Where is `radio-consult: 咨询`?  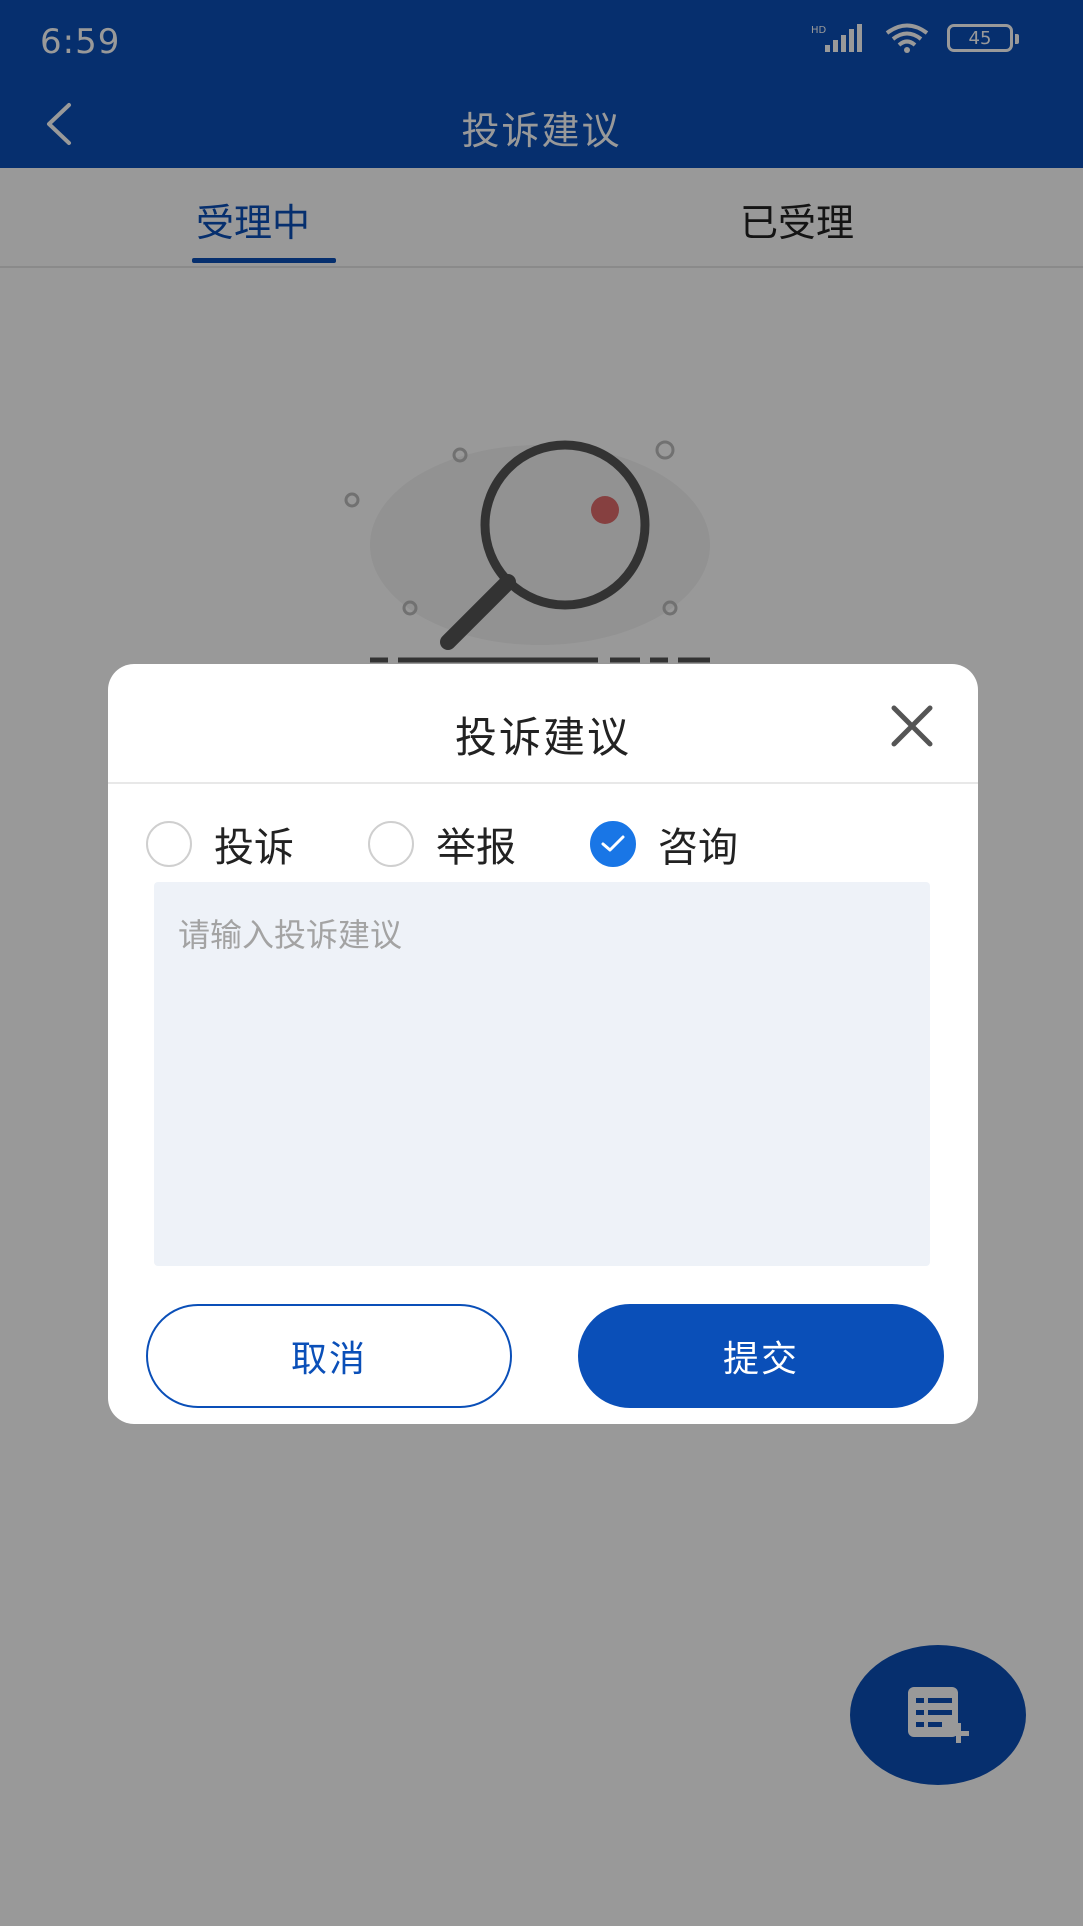 radio-consult: 咨询 is located at coordinates (664, 844).